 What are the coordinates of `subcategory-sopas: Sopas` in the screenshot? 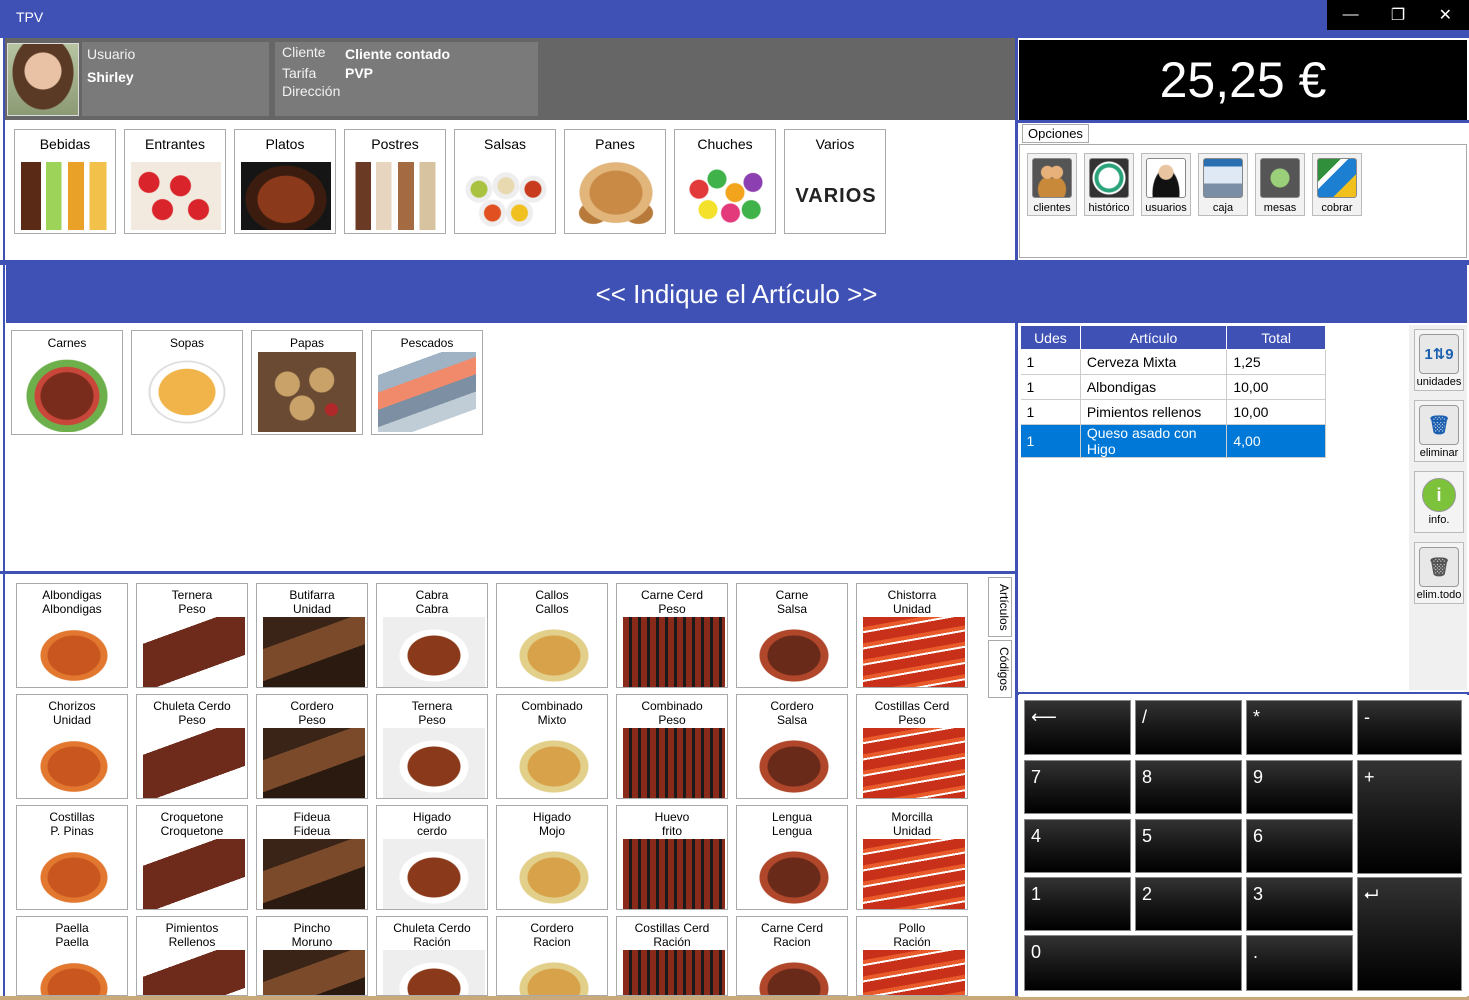 It's located at (187, 382).